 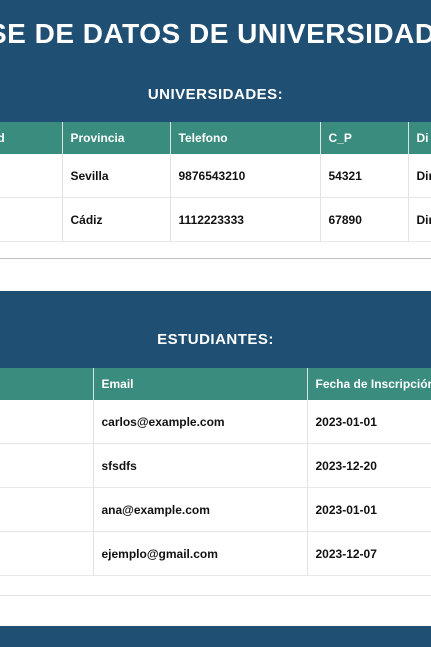 I want to click on cell-fecha: 2023-12-07, so click(x=369, y=553).